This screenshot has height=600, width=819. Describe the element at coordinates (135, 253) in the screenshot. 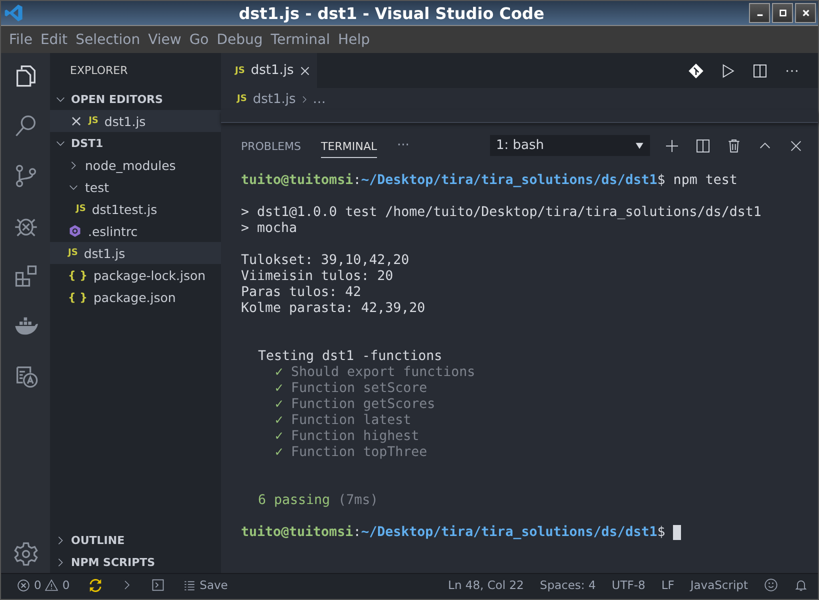

I see `explorer-entry: JS dst1.js` at that location.